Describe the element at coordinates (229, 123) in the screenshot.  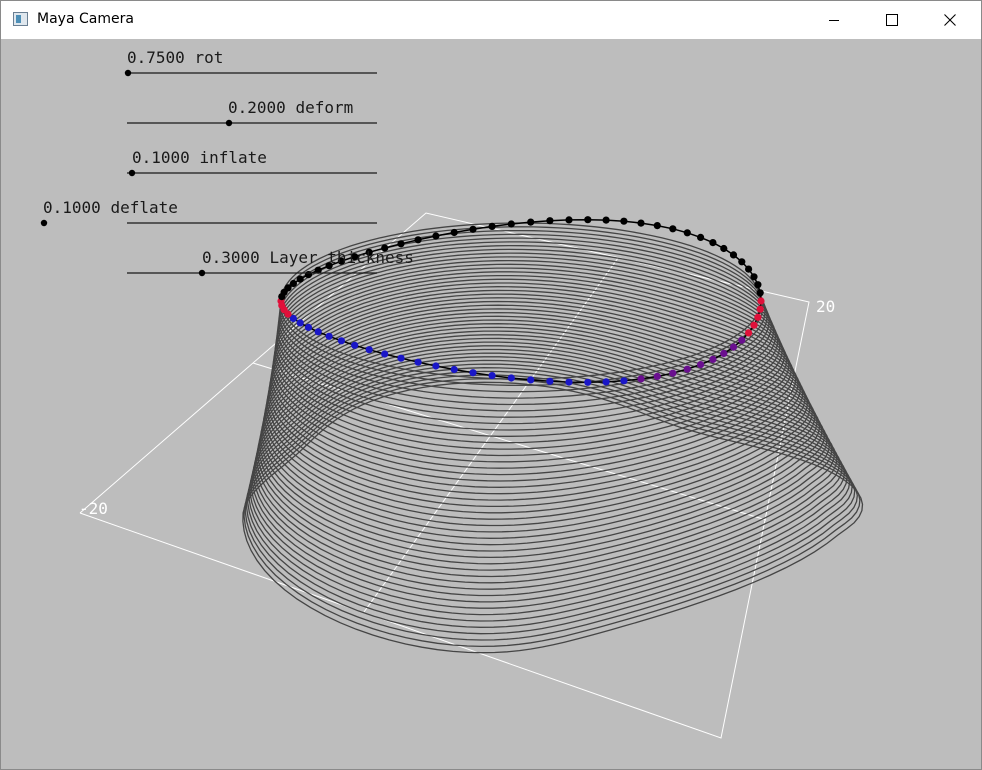
I see `slider-knob-deform` at that location.